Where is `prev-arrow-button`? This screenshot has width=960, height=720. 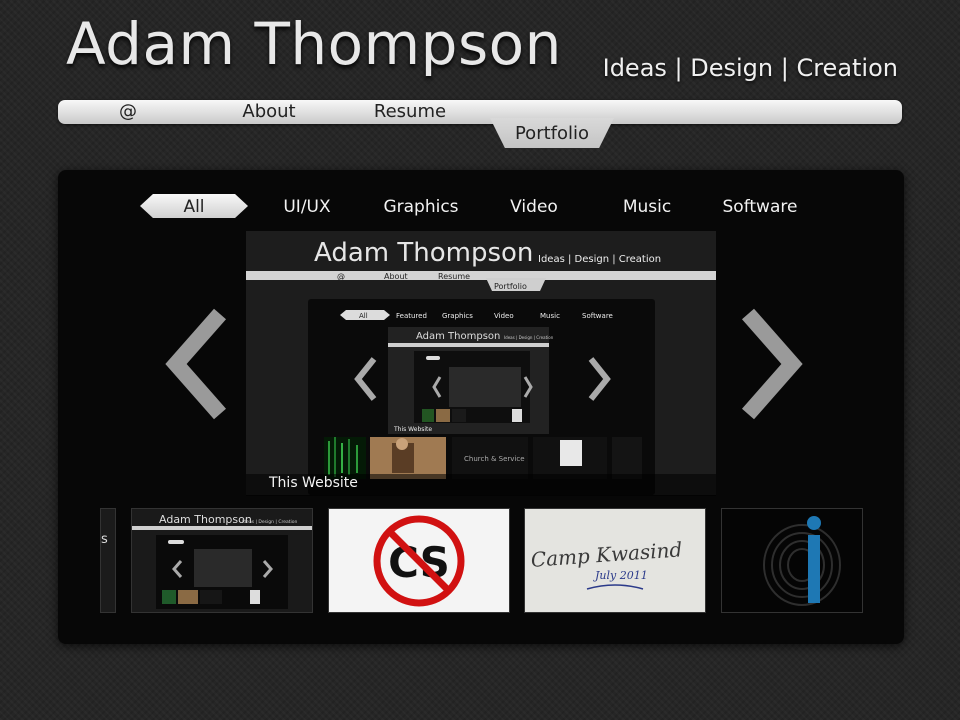
prev-arrow-button is located at coordinates (205, 365).